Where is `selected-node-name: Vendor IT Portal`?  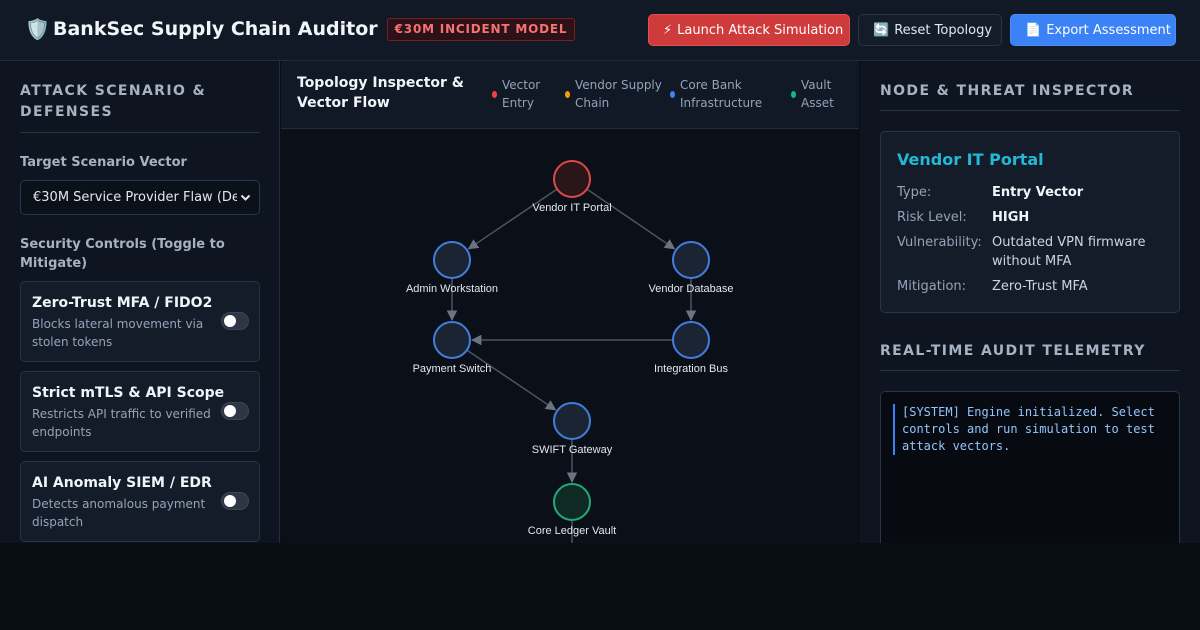 selected-node-name: Vendor IT Portal is located at coordinates (970, 159).